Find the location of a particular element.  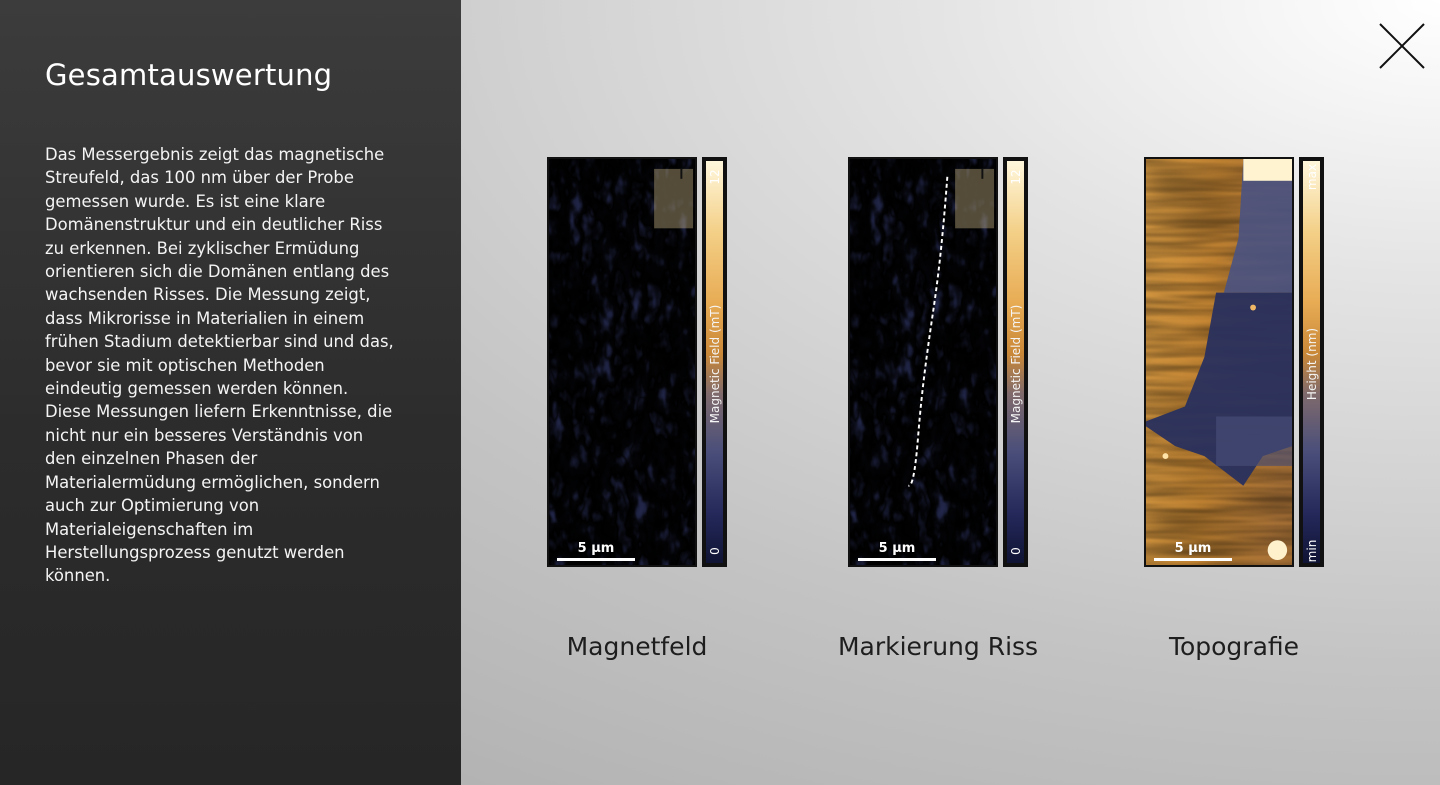

colorbar: max Height (nm) min is located at coordinates (1311, 362).